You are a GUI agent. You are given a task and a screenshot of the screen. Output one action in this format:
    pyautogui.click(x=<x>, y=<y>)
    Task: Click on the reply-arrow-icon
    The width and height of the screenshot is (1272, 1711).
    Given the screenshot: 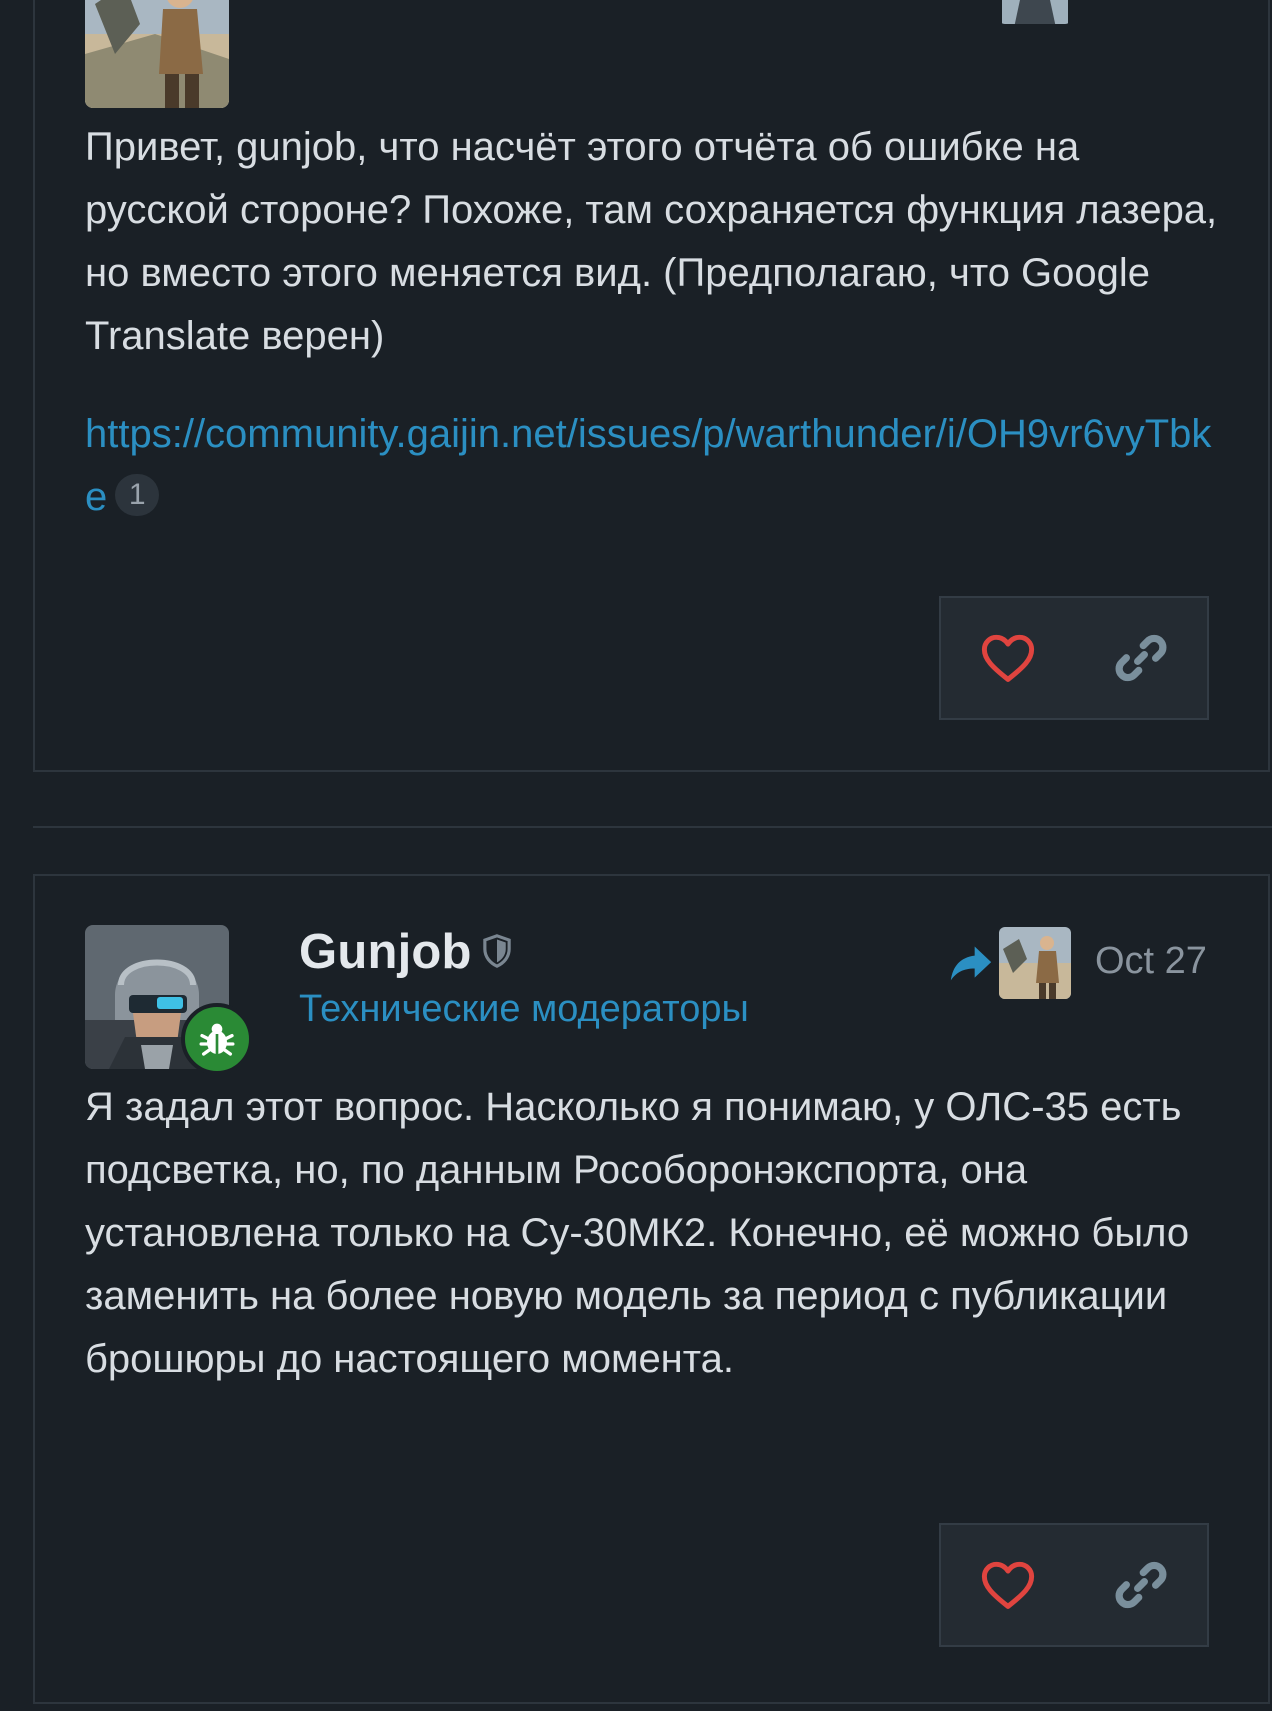 What is the action you would take?
    pyautogui.click(x=971, y=963)
    